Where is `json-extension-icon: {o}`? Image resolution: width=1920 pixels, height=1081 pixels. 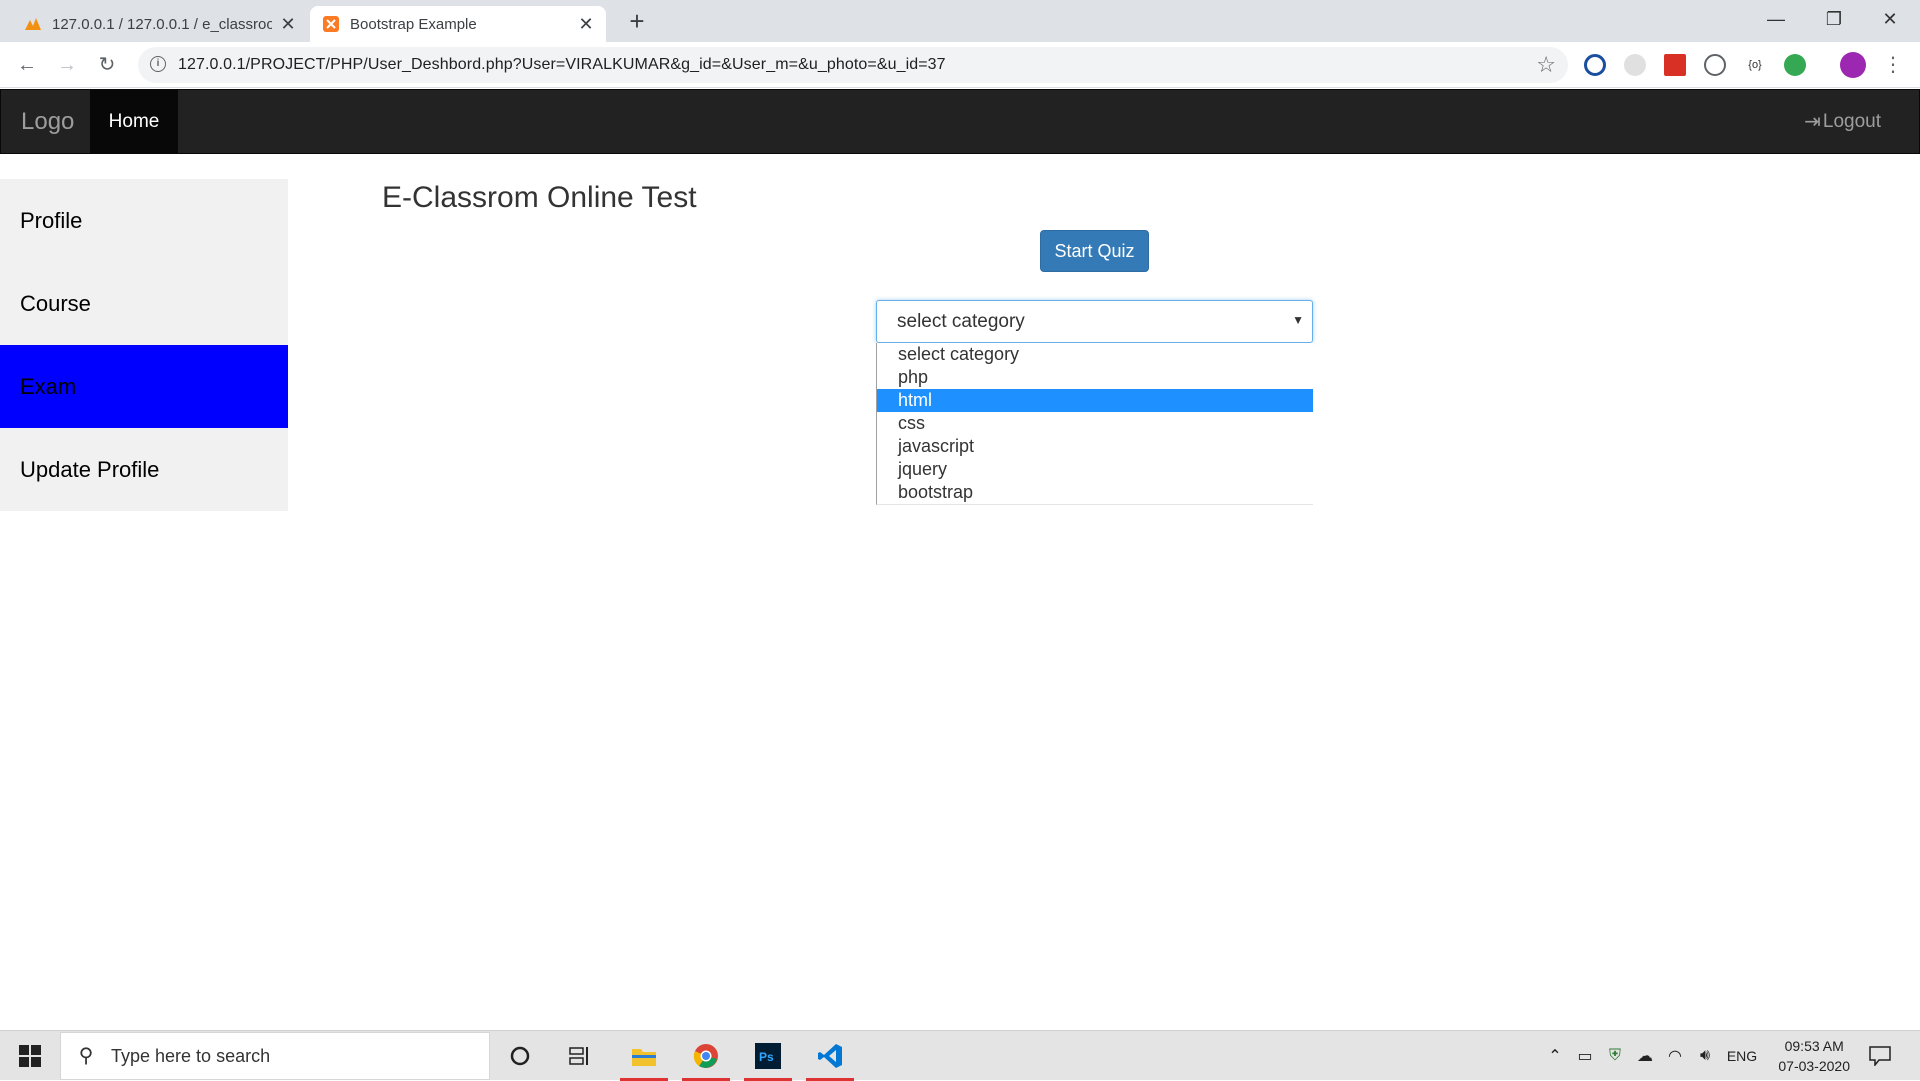
json-extension-icon: {o} is located at coordinates (1755, 65).